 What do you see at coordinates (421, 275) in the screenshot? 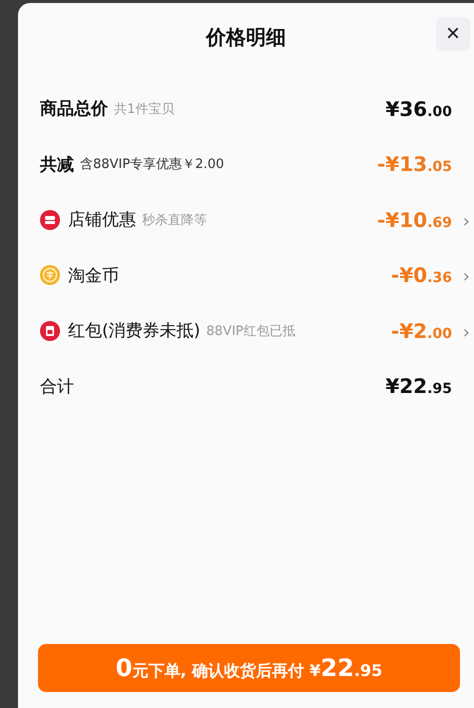
I see `row-amount: -¥0.36` at bounding box center [421, 275].